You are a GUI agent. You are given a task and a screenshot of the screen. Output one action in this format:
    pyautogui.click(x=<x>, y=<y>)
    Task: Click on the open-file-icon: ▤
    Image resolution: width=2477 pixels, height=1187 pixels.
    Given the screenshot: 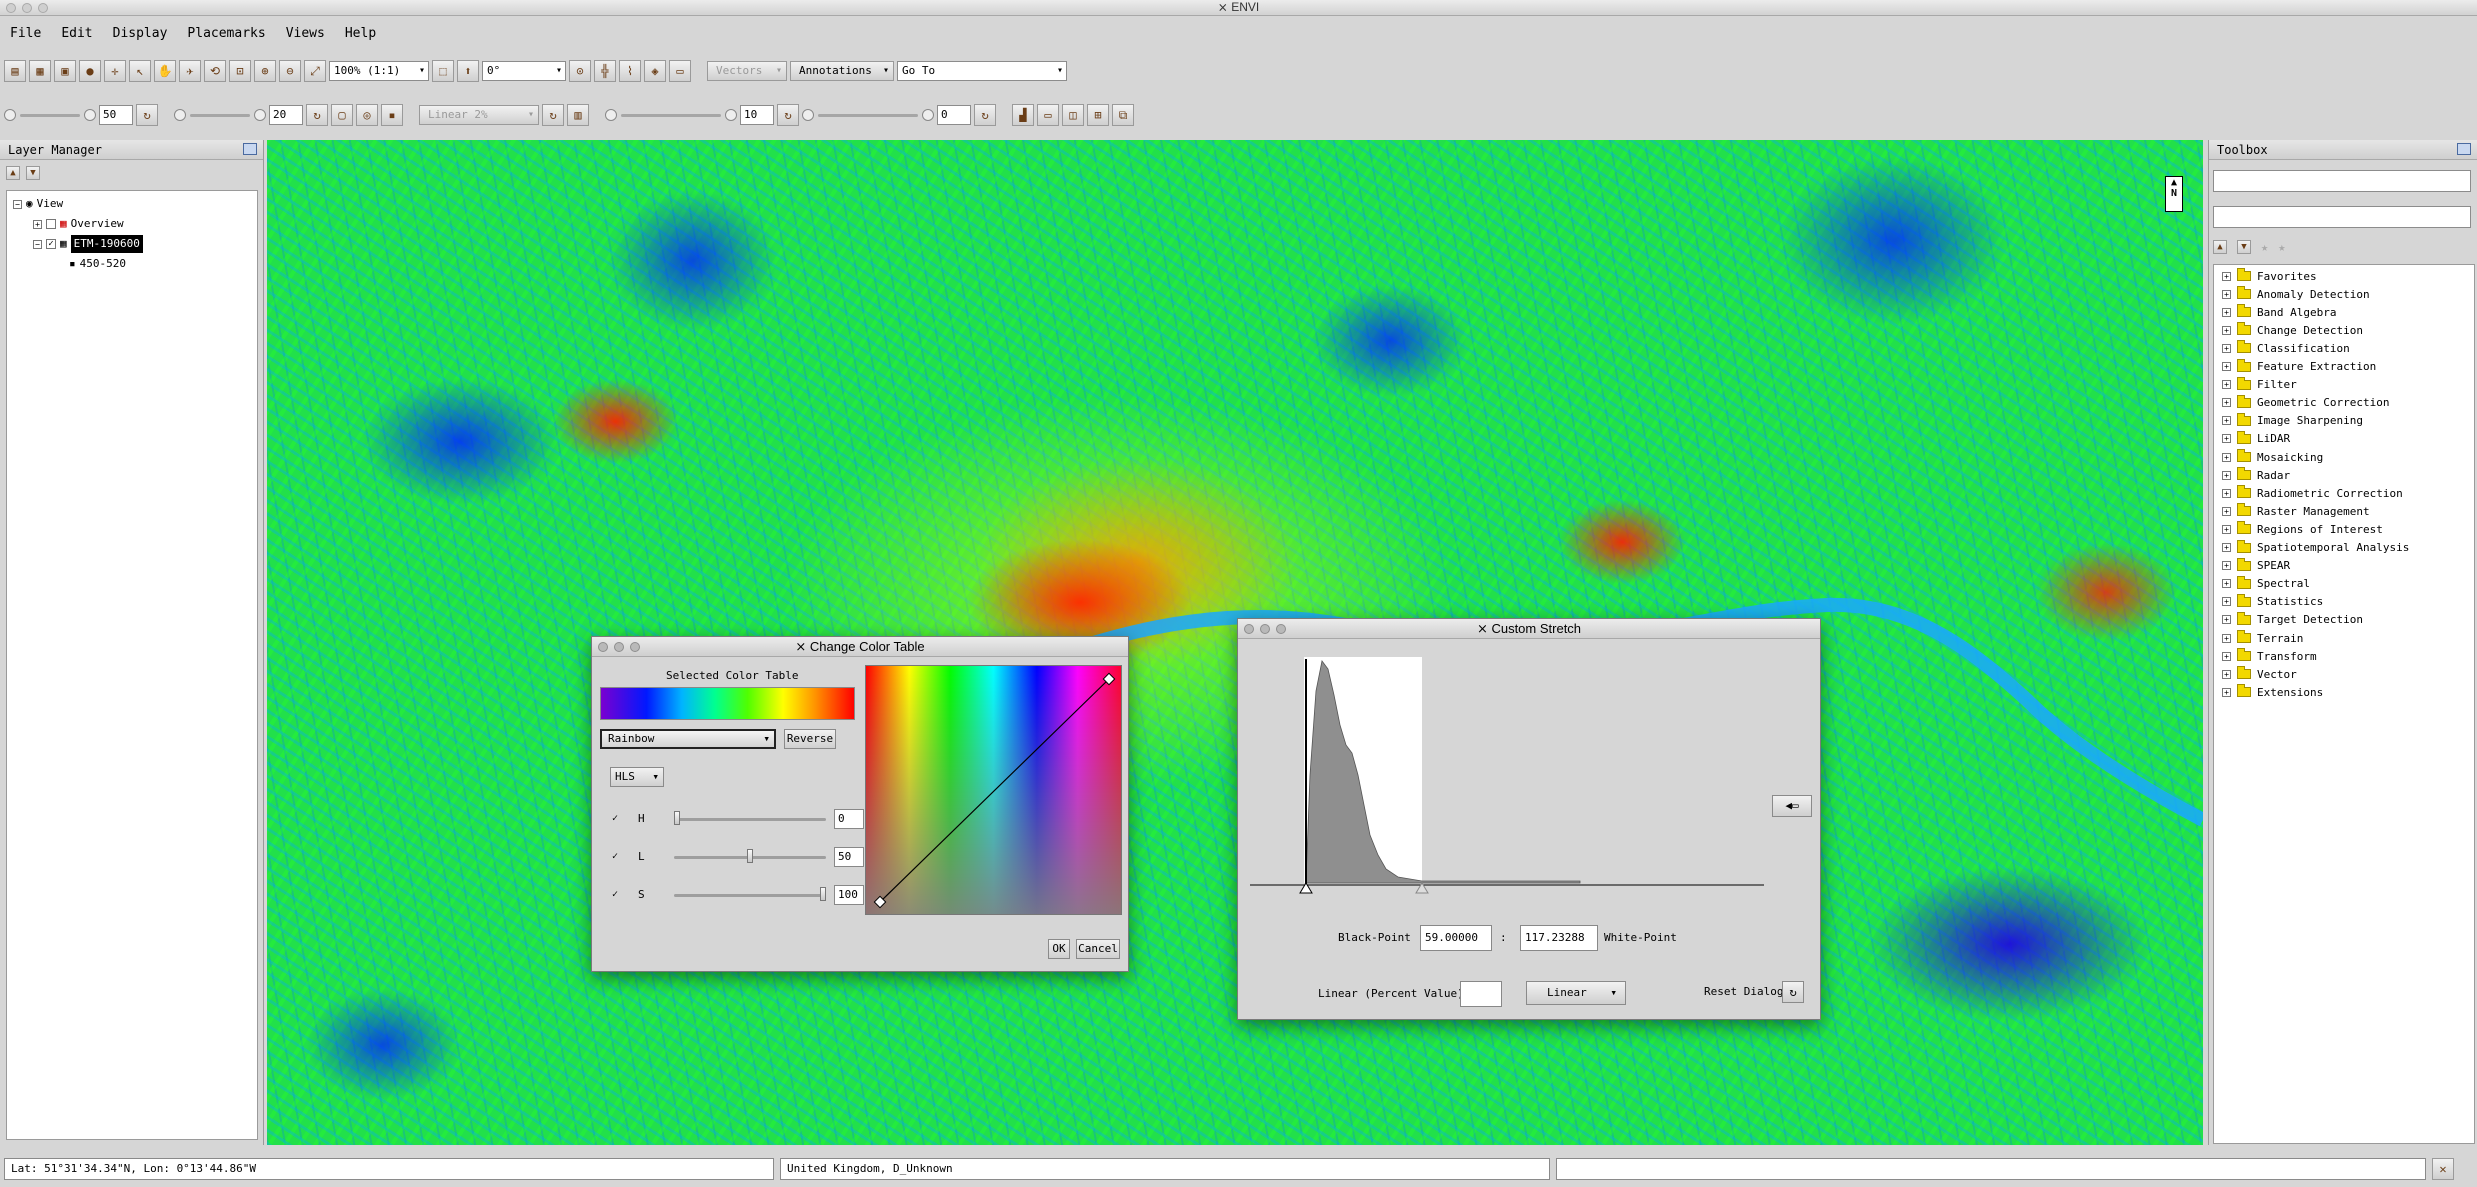 What is the action you would take?
    pyautogui.click(x=15, y=71)
    